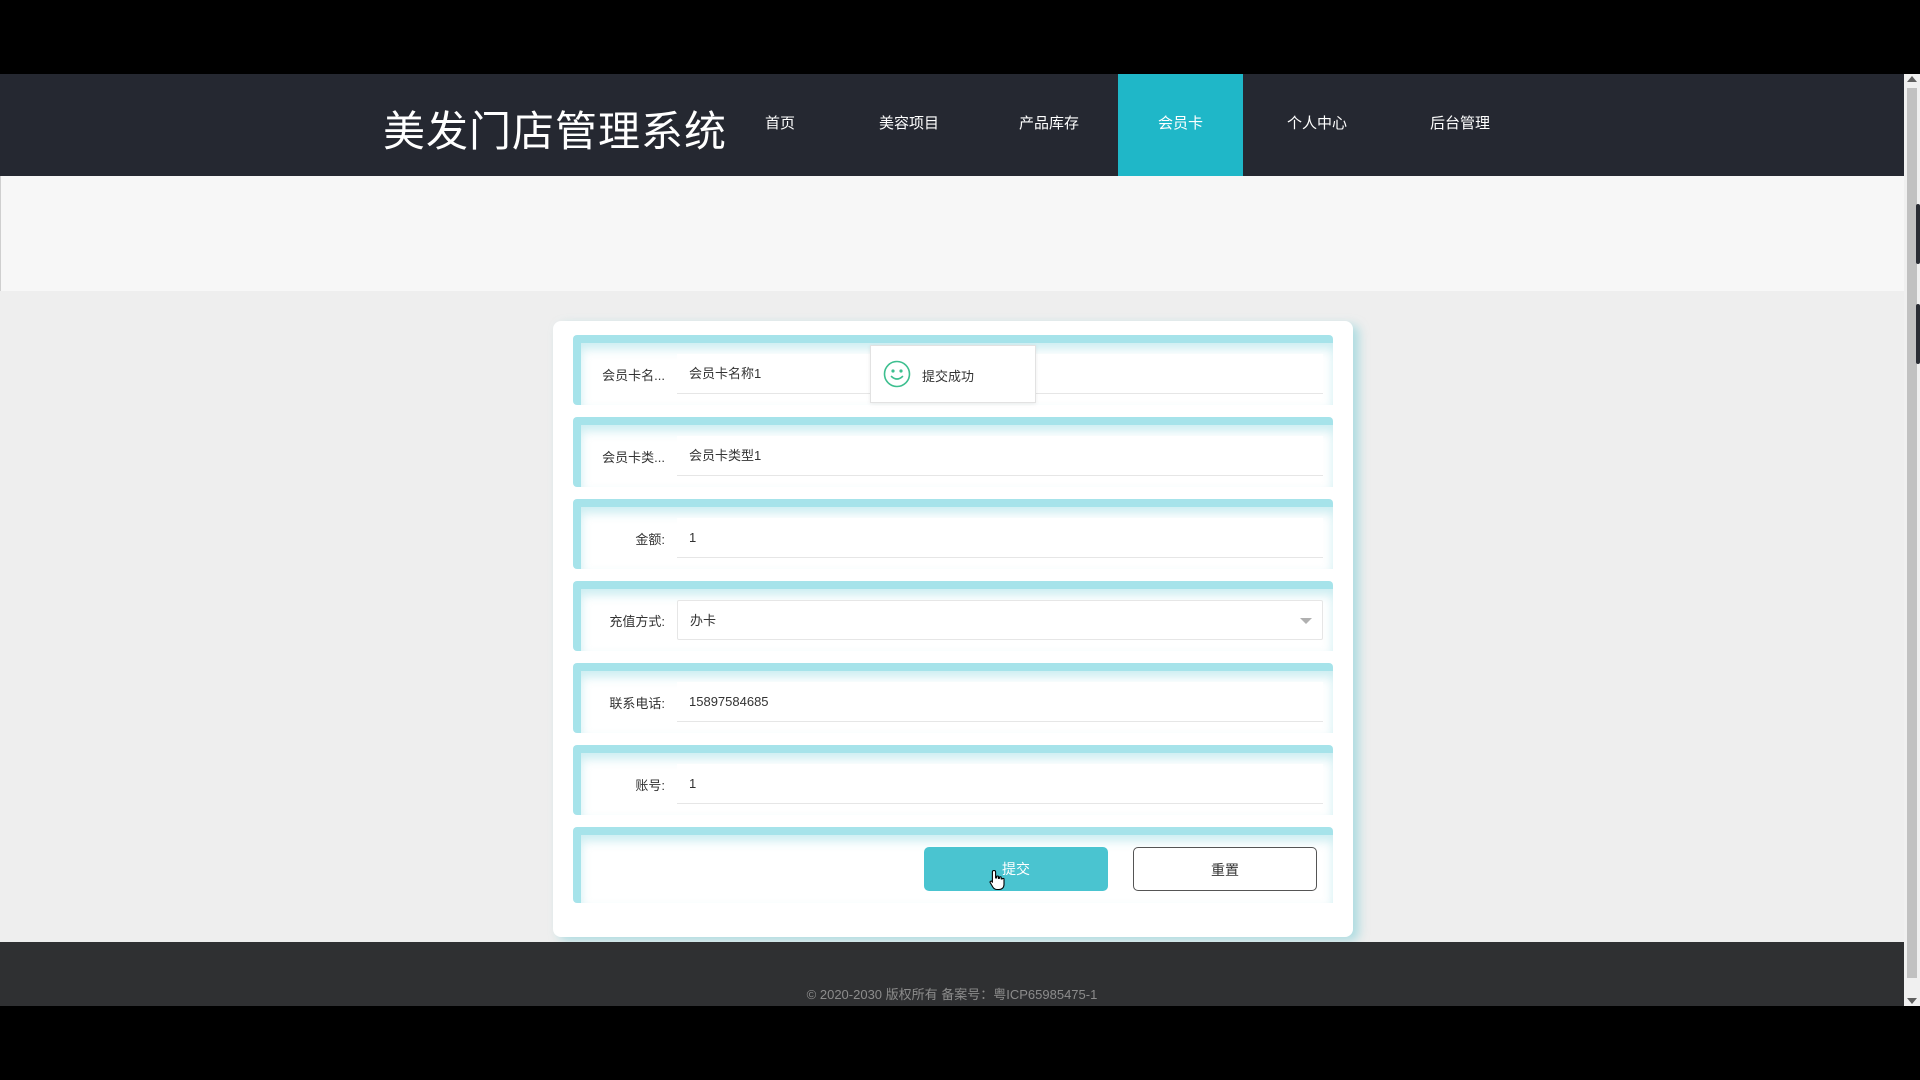 The height and width of the screenshot is (1080, 1920). What do you see at coordinates (637, 621) in the screenshot?
I see `field-label-recharge-method: 充值方式:` at bounding box center [637, 621].